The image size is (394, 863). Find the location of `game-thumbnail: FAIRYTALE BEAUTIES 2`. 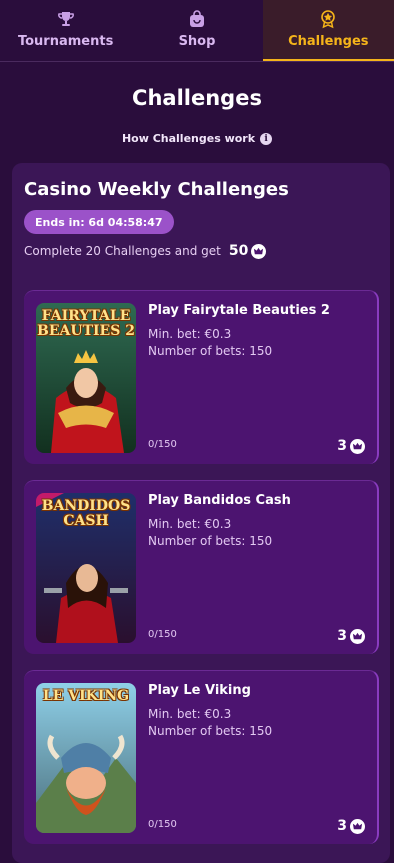

game-thumbnail: FAIRYTALE BEAUTIES 2 is located at coordinates (86, 378).